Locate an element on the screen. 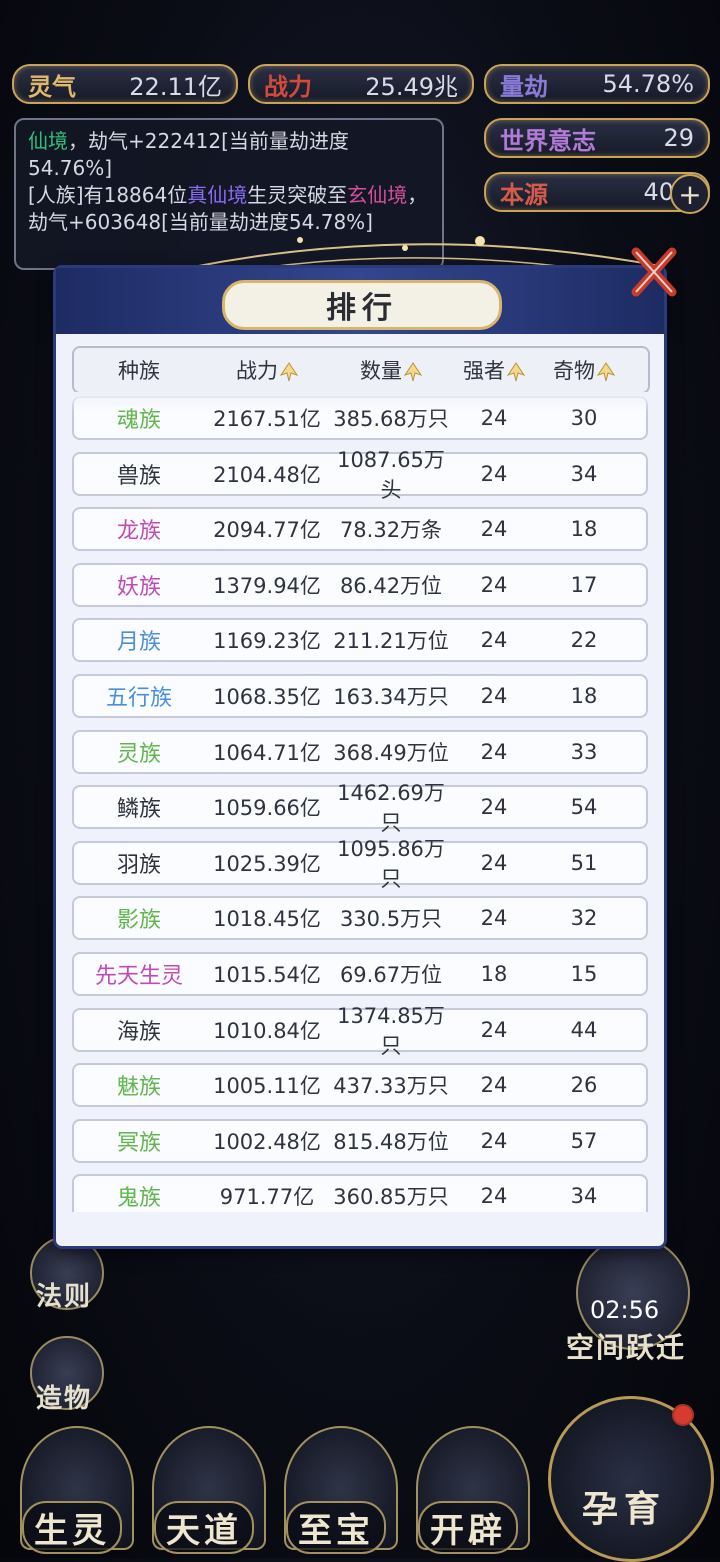 The image size is (720, 1562). race-count: 360.85万只 is located at coordinates (391, 1197).